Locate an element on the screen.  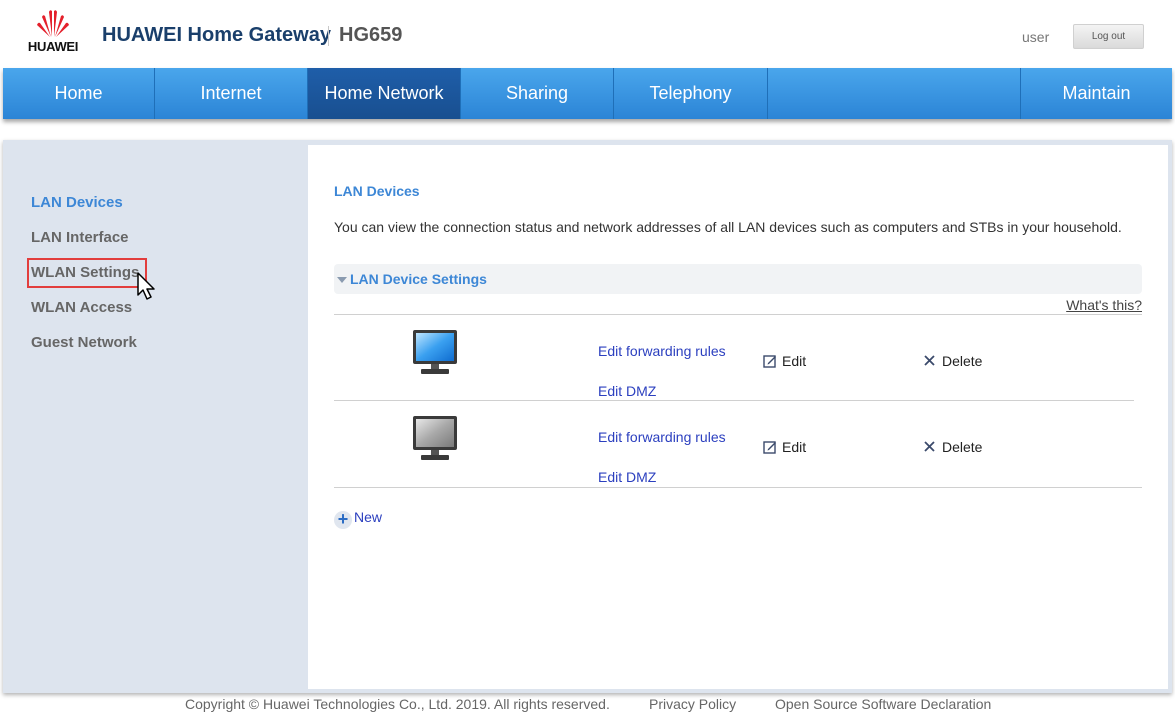
nav-telephony: Telephony is located at coordinates (691, 93).